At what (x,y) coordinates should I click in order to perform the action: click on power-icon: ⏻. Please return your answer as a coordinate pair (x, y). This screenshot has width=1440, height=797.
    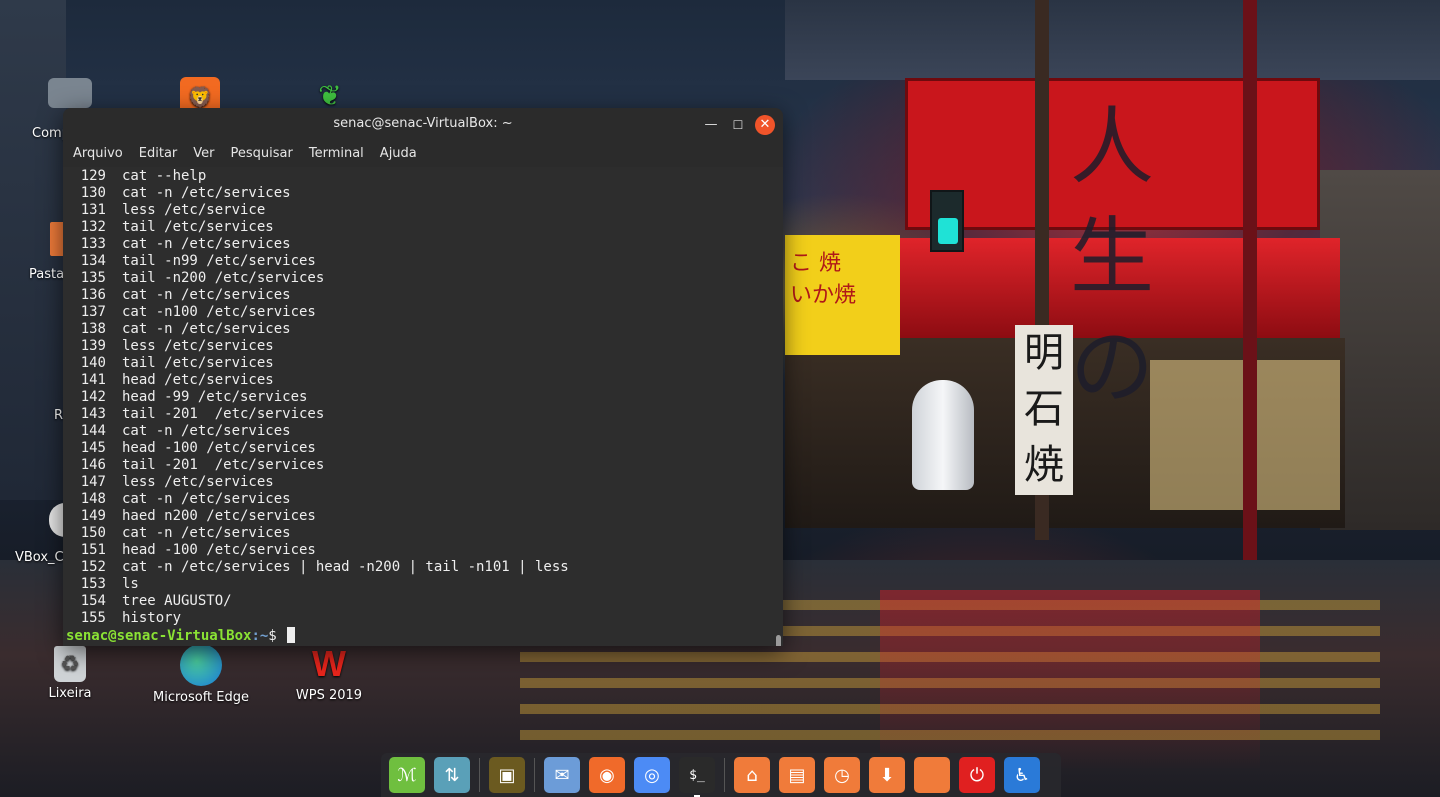
    Looking at the image, I should click on (977, 775).